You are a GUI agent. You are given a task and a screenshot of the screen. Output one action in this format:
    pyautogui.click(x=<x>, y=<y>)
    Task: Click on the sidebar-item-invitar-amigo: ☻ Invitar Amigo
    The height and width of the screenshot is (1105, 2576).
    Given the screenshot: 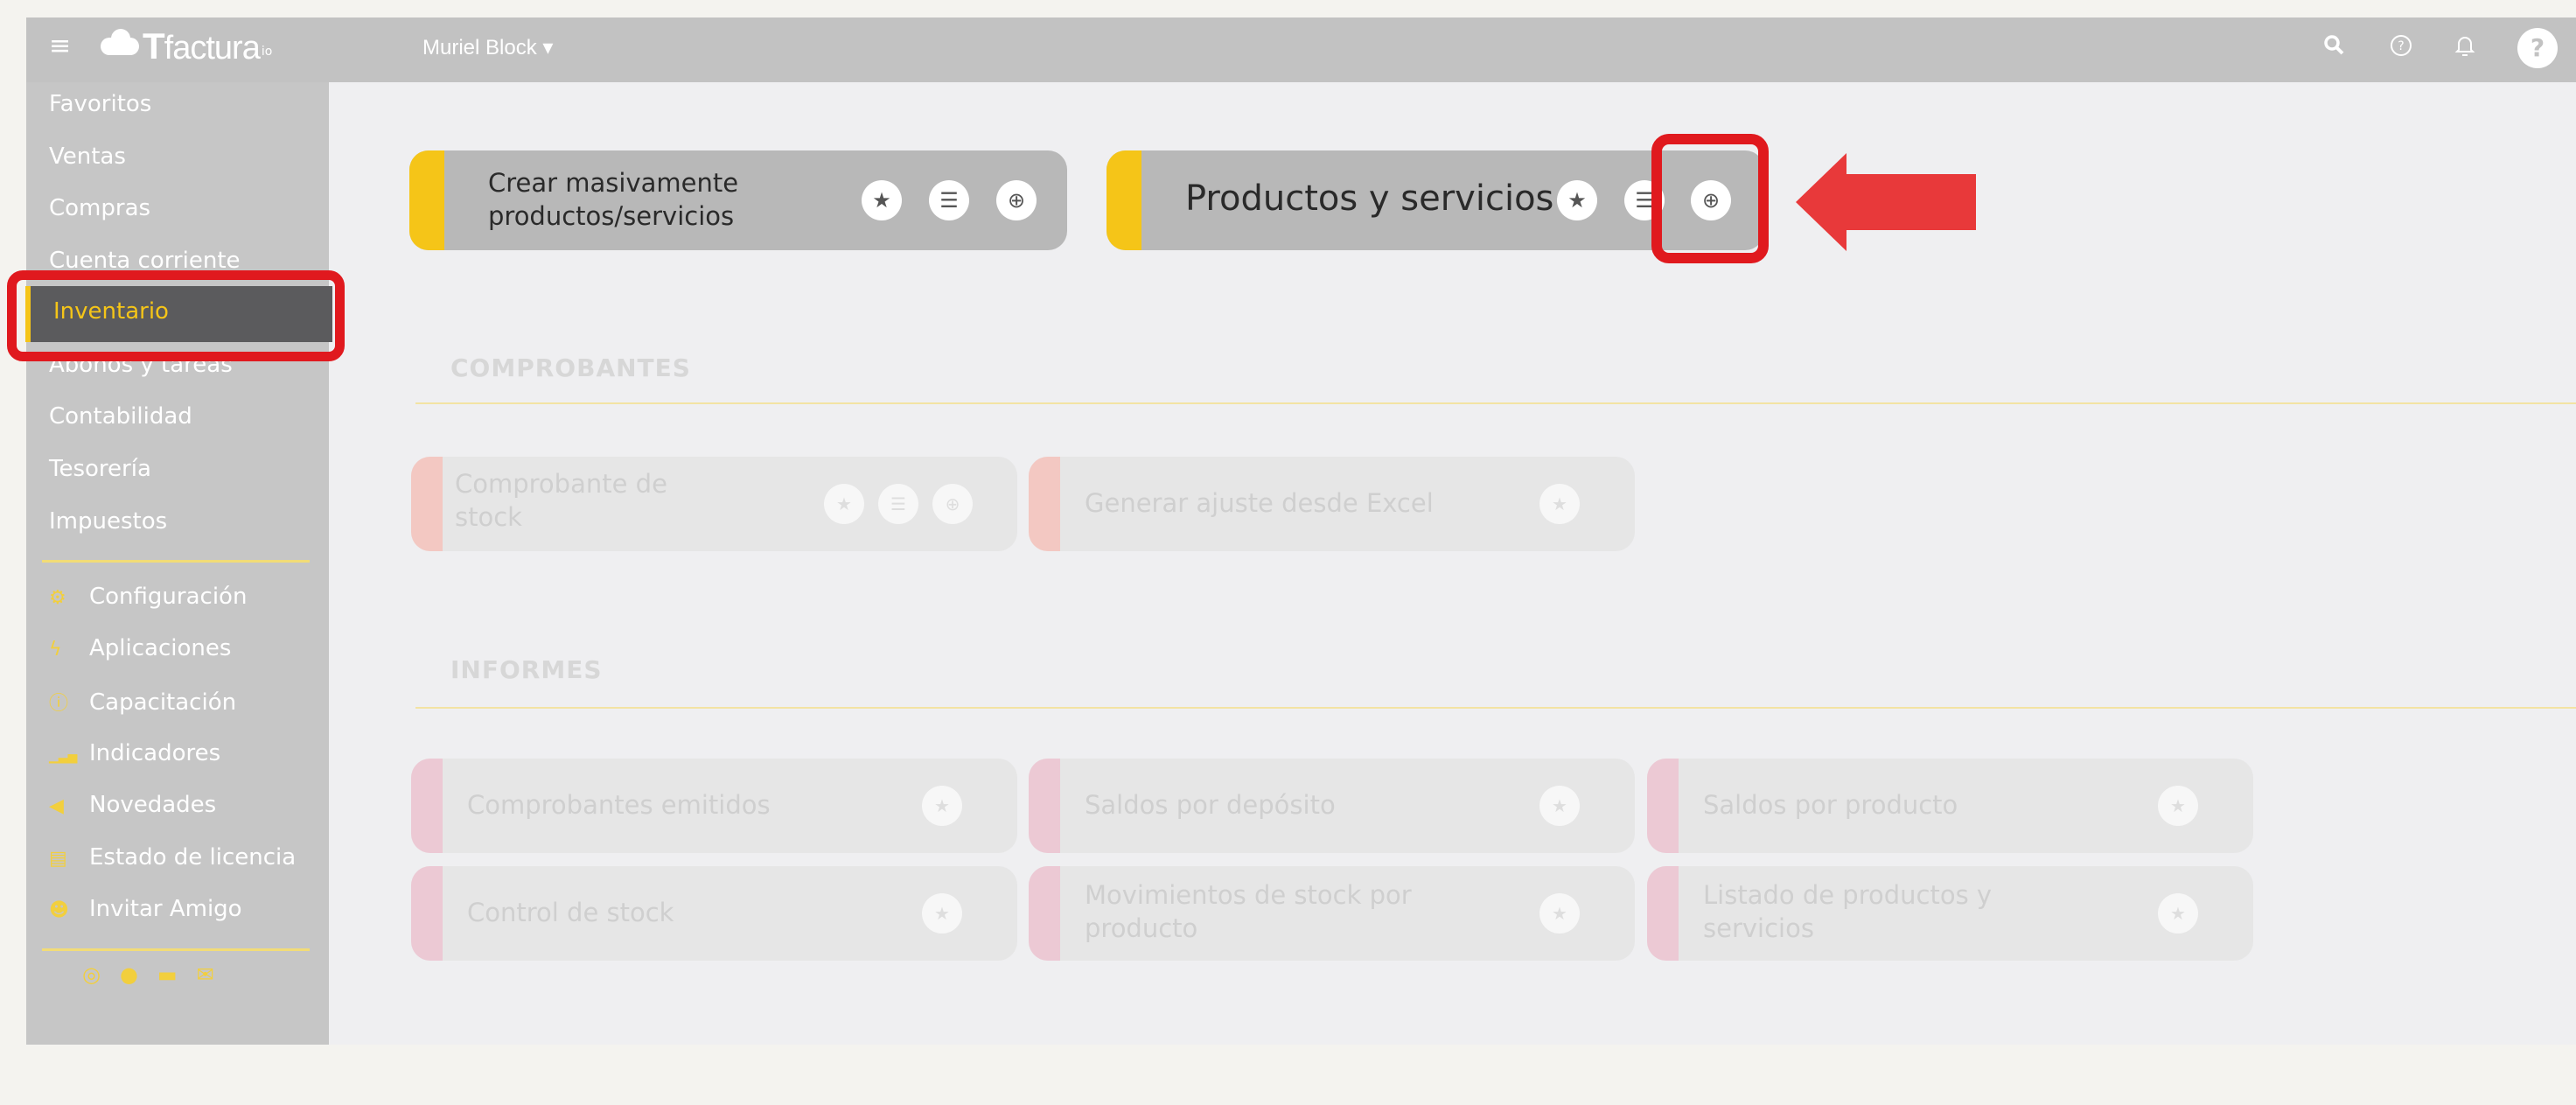 What is the action you would take?
    pyautogui.click(x=145, y=909)
    